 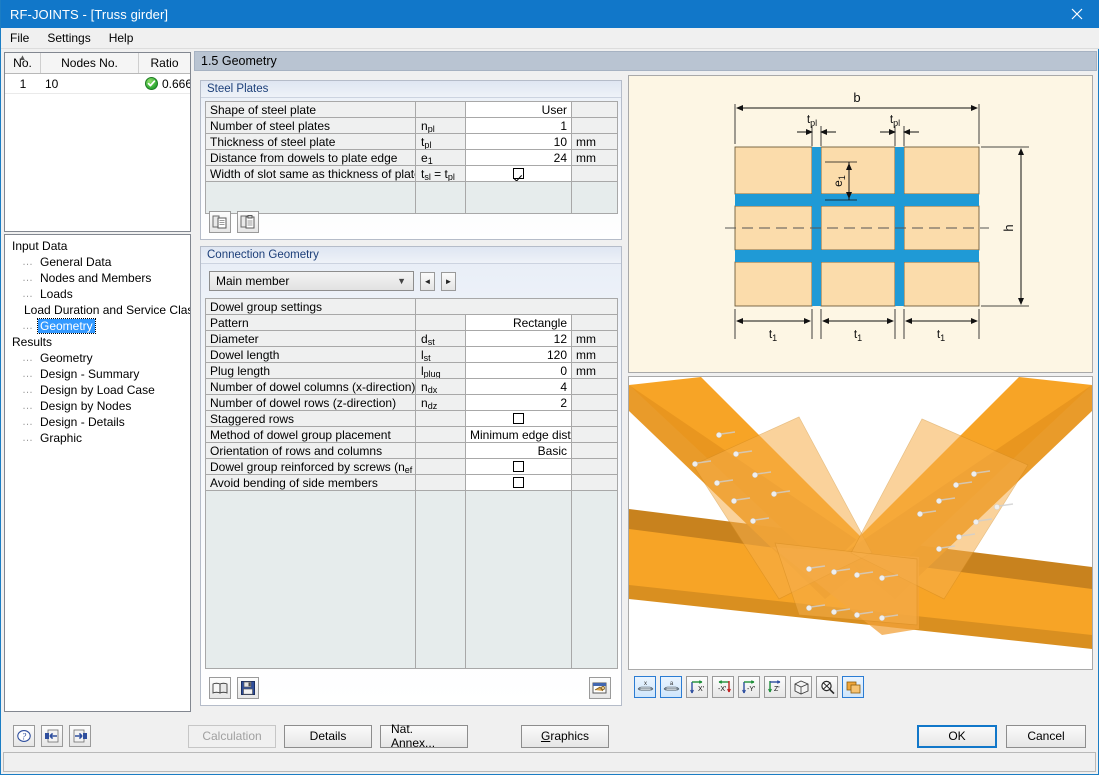 What do you see at coordinates (99, 246) in the screenshot?
I see `tree-group-input-data: Input Data` at bounding box center [99, 246].